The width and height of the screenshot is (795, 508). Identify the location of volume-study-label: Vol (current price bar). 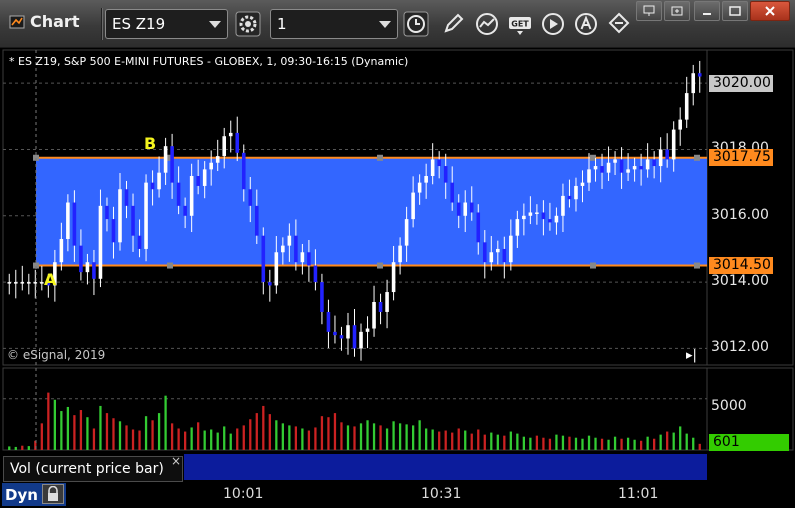
(93, 469).